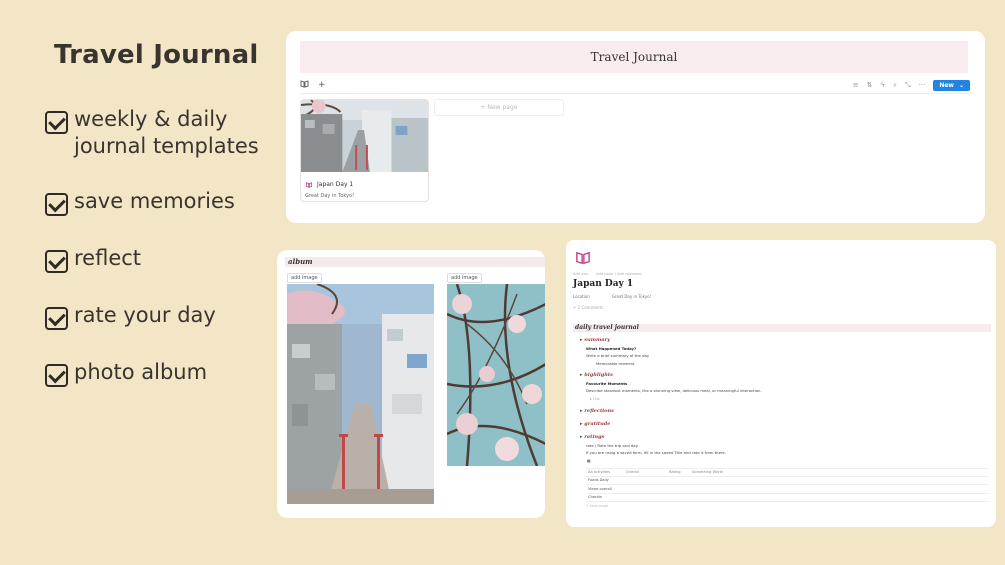 The image size is (1005, 565). I want to click on feature-label: journal templates, so click(166, 146).